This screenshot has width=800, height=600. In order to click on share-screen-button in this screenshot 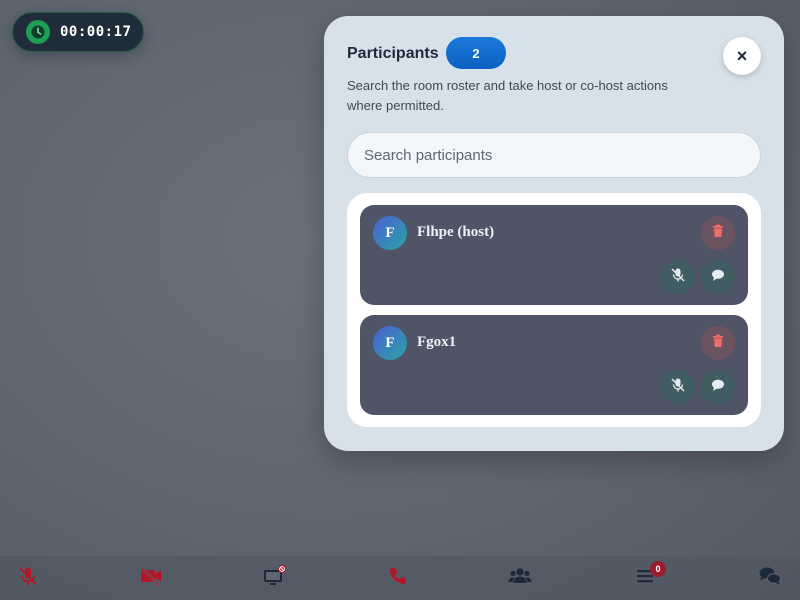, I will do `click(275, 578)`.